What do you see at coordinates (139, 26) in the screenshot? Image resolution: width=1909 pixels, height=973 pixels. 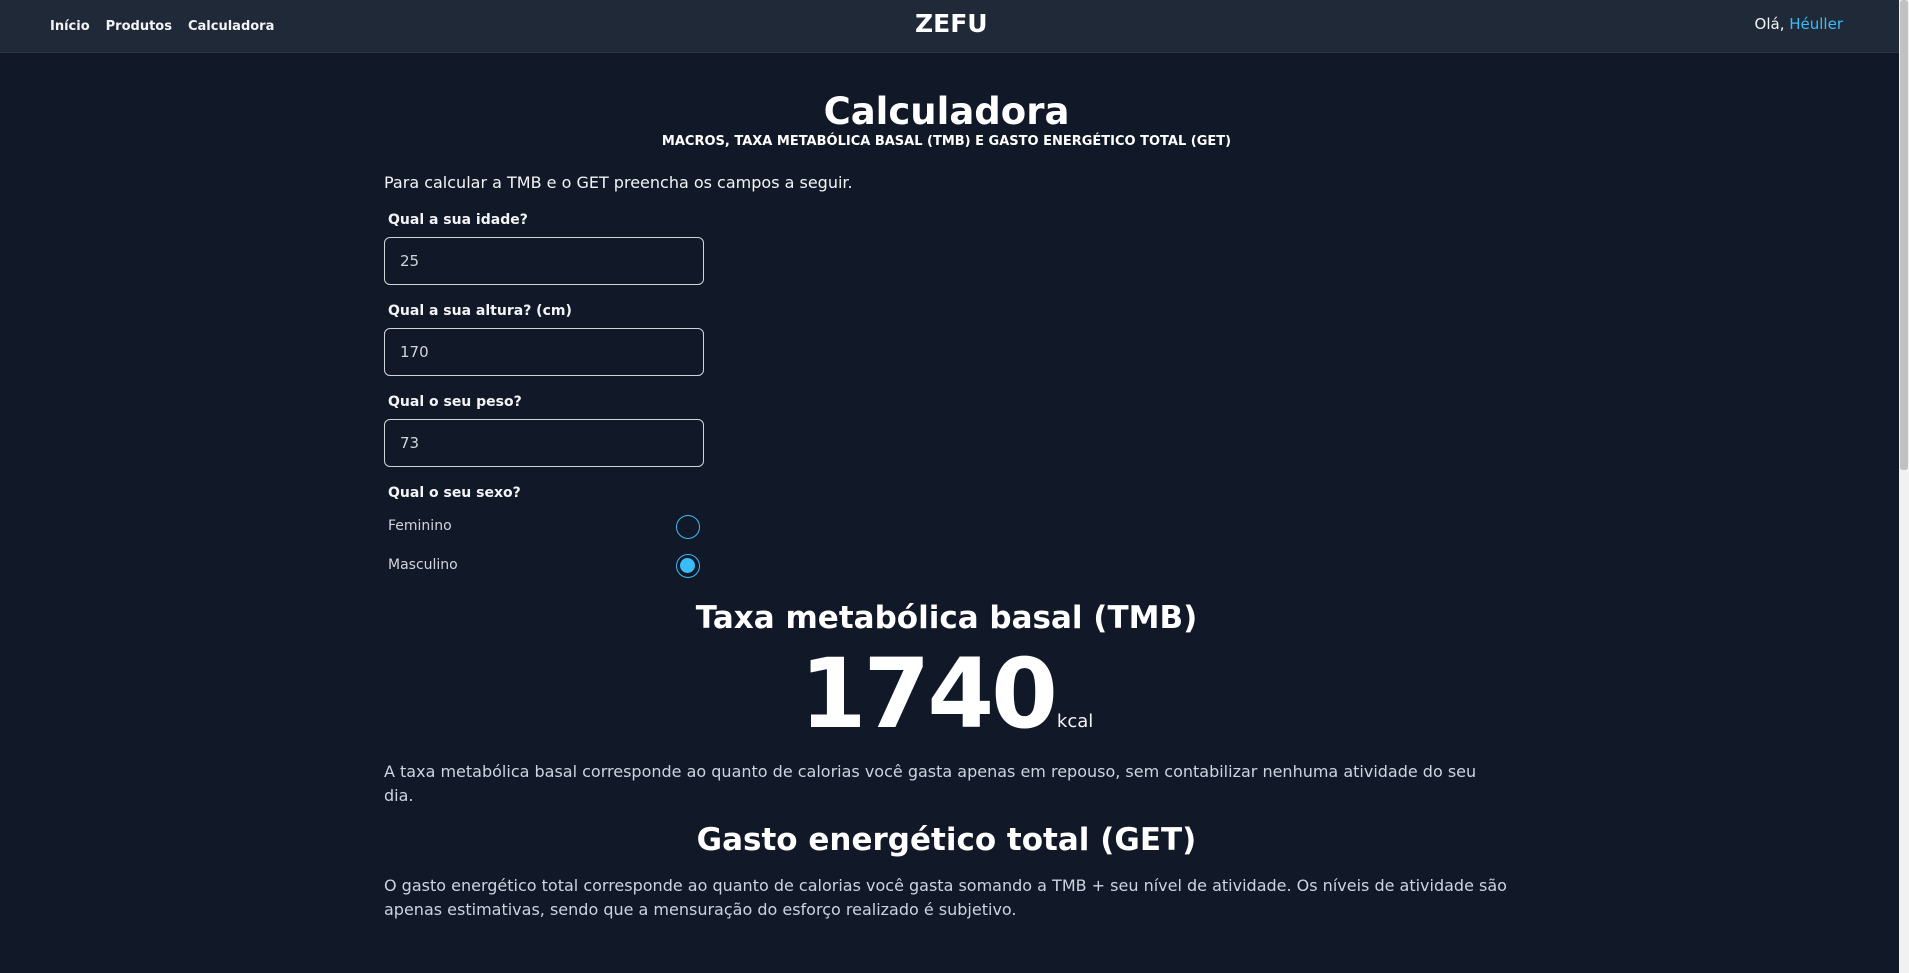 I see `nav-link-produtos: Produtos` at bounding box center [139, 26].